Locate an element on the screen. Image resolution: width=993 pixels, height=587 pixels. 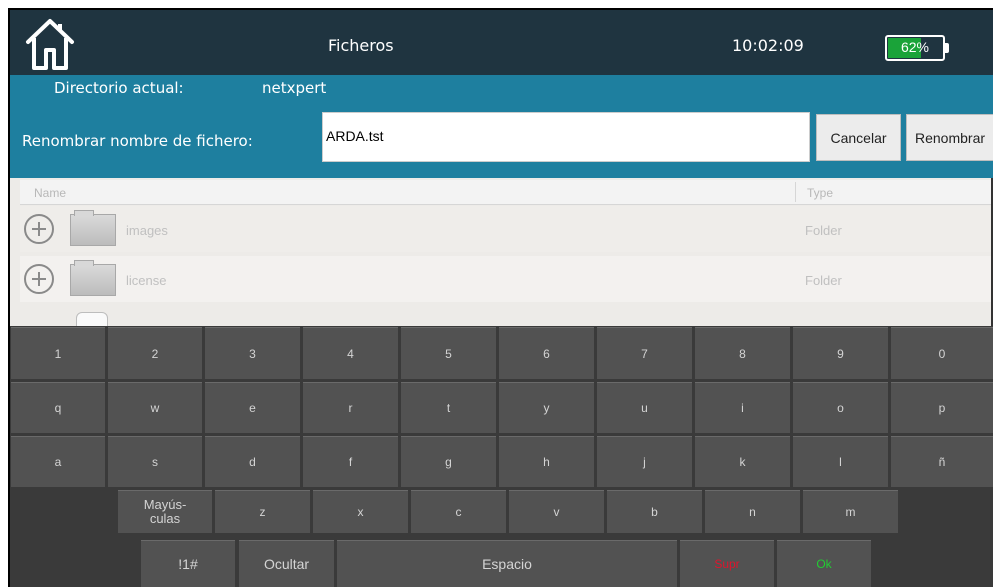
key-p: p is located at coordinates (942, 407).